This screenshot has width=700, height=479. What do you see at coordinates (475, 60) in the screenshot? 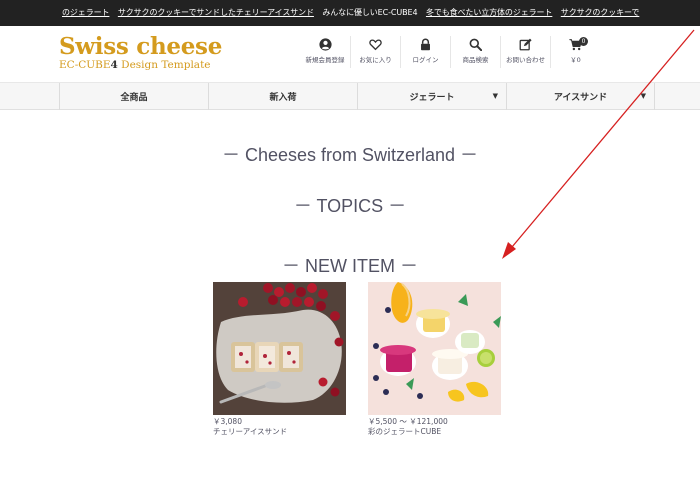
I see `nav-label: 商品検索` at bounding box center [475, 60].